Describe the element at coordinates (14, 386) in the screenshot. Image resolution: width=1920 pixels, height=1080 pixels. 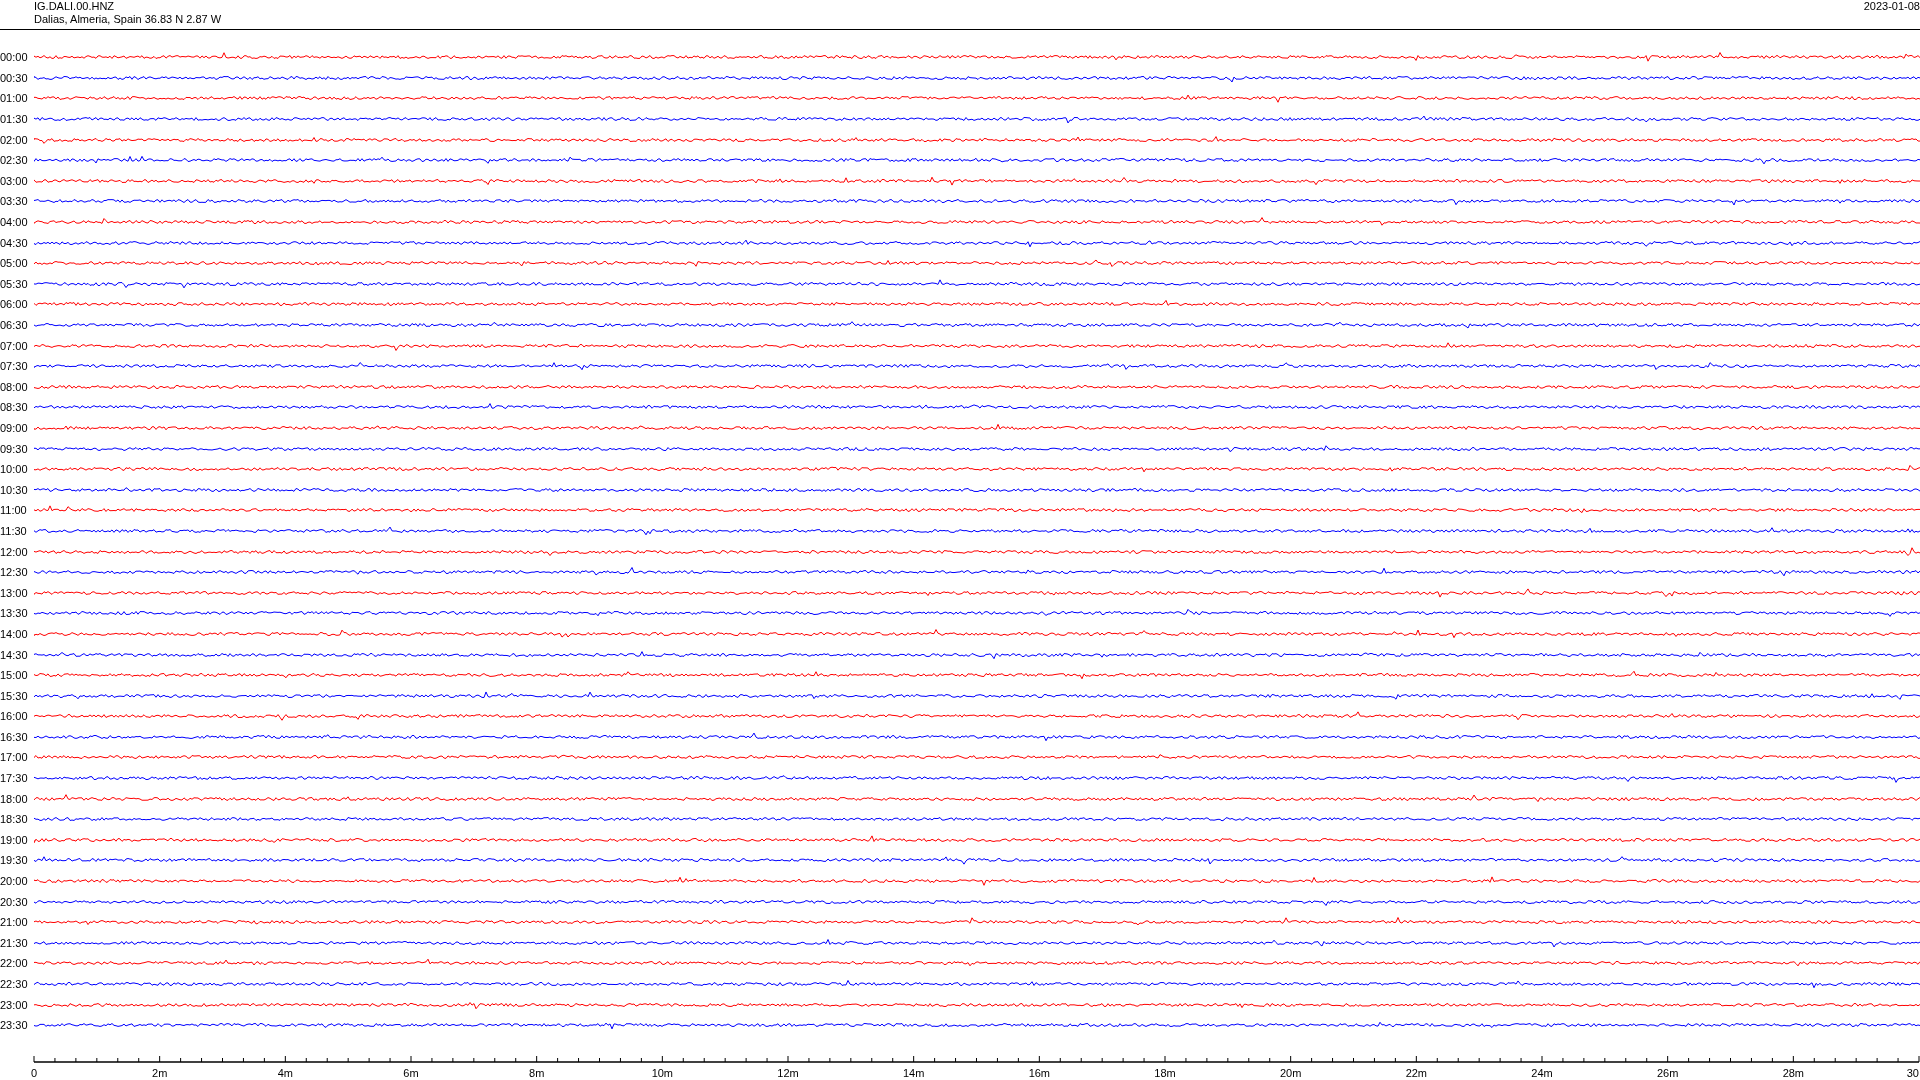
I see `time-label: 08:00` at that location.